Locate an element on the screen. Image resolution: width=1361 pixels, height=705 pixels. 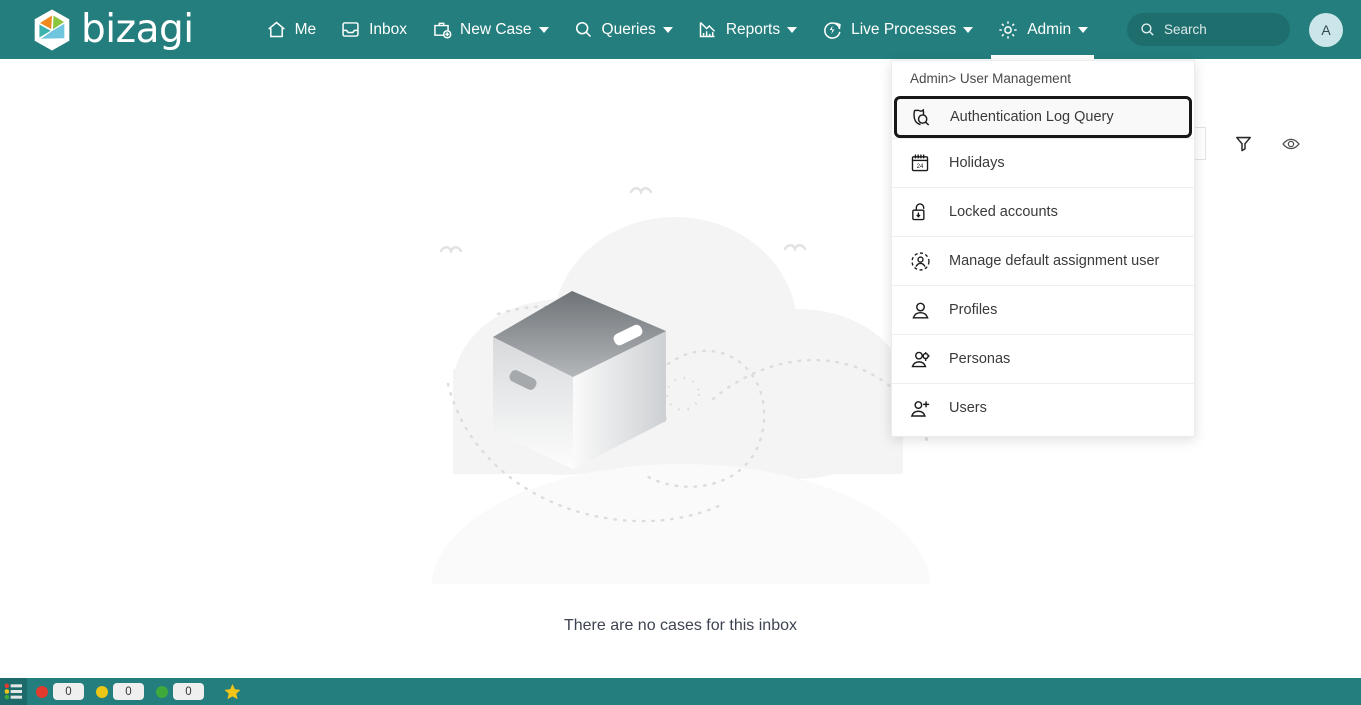
avatar-initial: A is located at coordinates (1326, 29).